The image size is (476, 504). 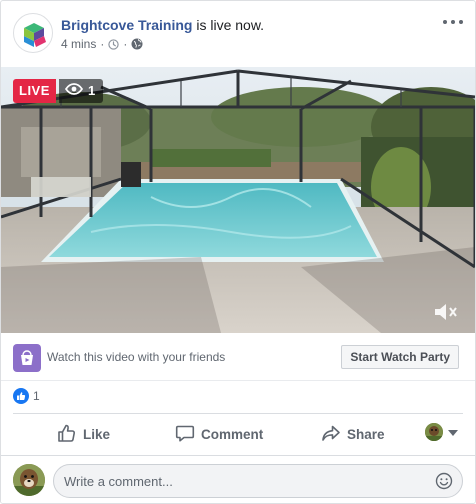 I want to click on comment-composer, so click(x=238, y=479).